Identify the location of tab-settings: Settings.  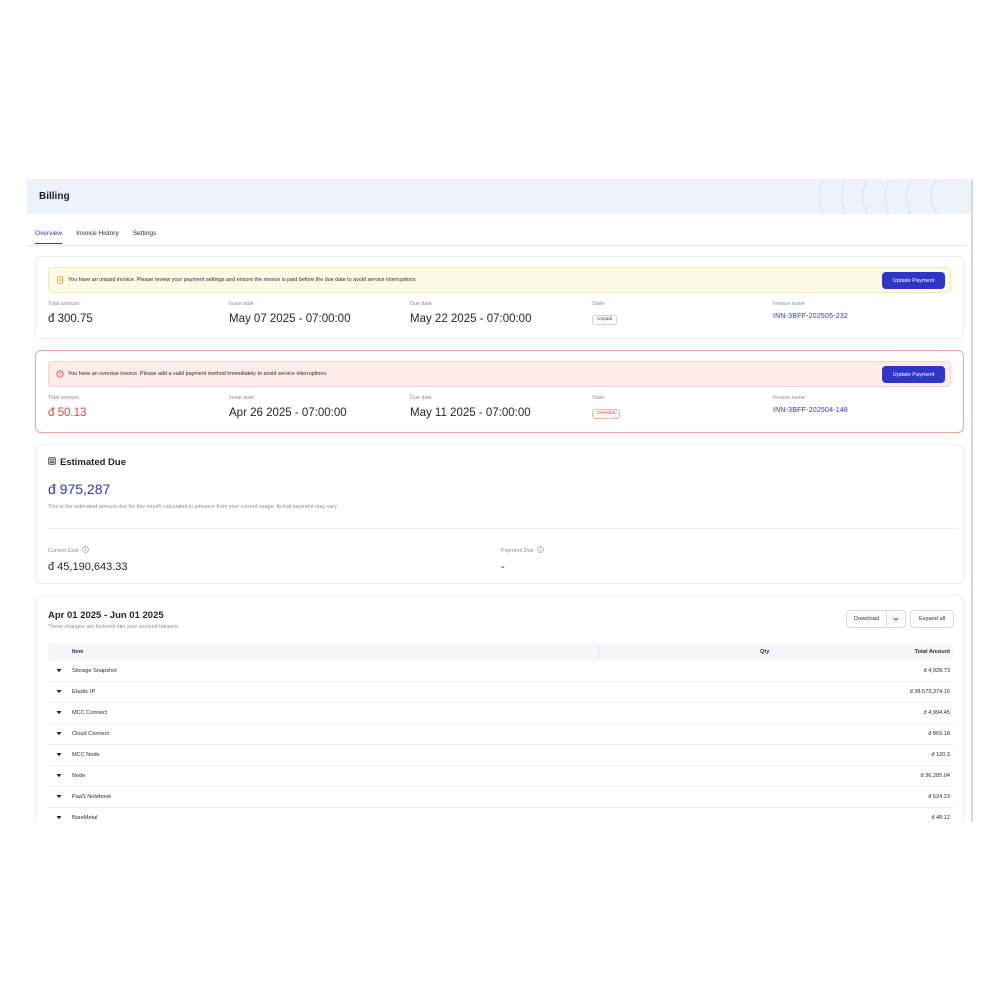
(145, 235).